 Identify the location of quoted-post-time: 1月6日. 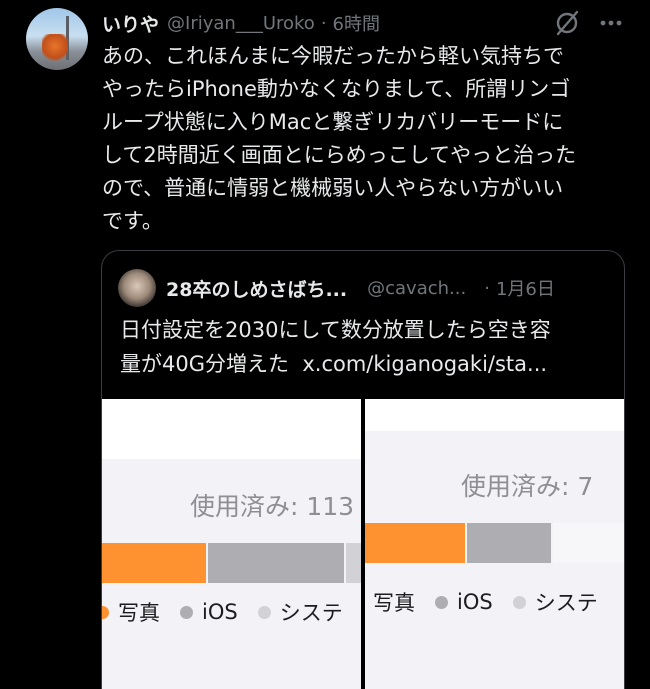
(525, 288).